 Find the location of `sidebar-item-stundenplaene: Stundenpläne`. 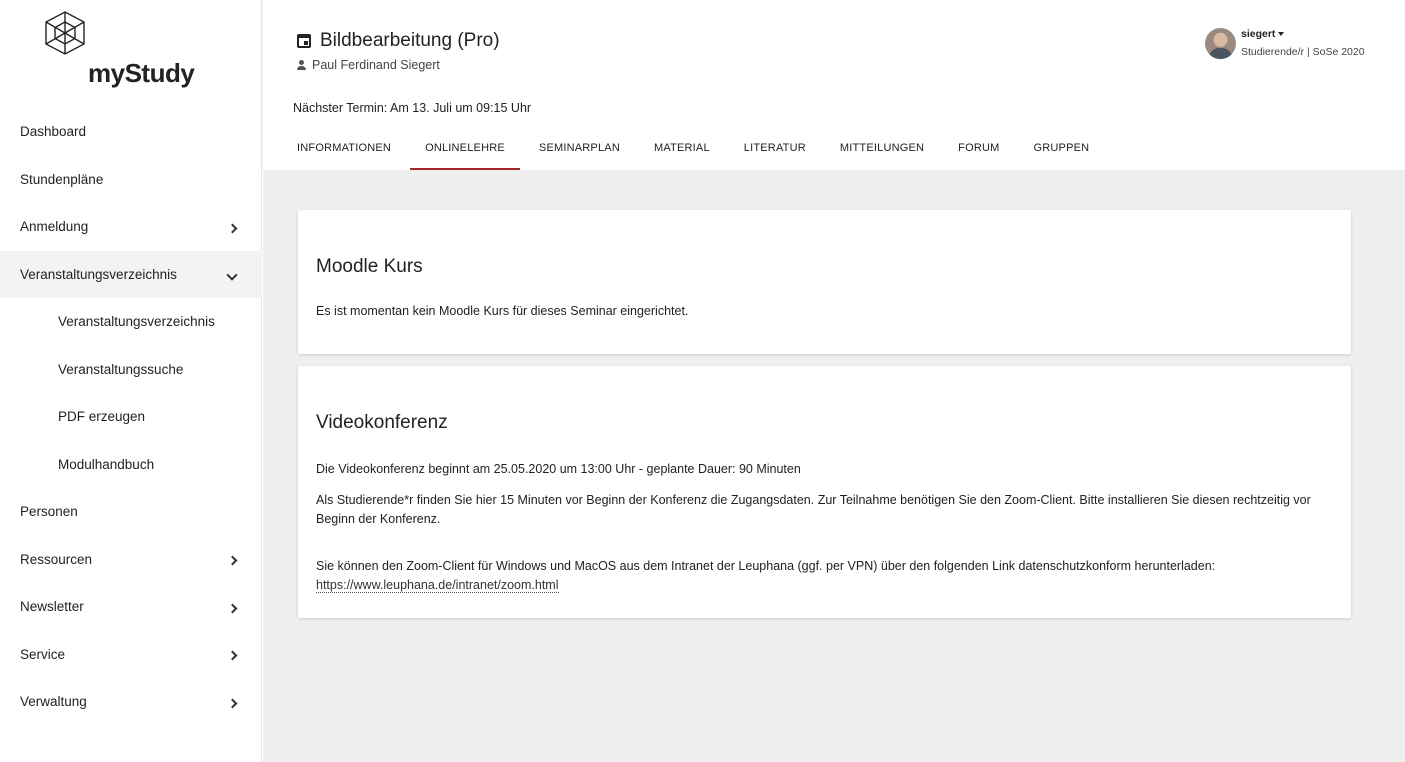

sidebar-item-stundenplaene: Stundenpläne is located at coordinates (131, 180).